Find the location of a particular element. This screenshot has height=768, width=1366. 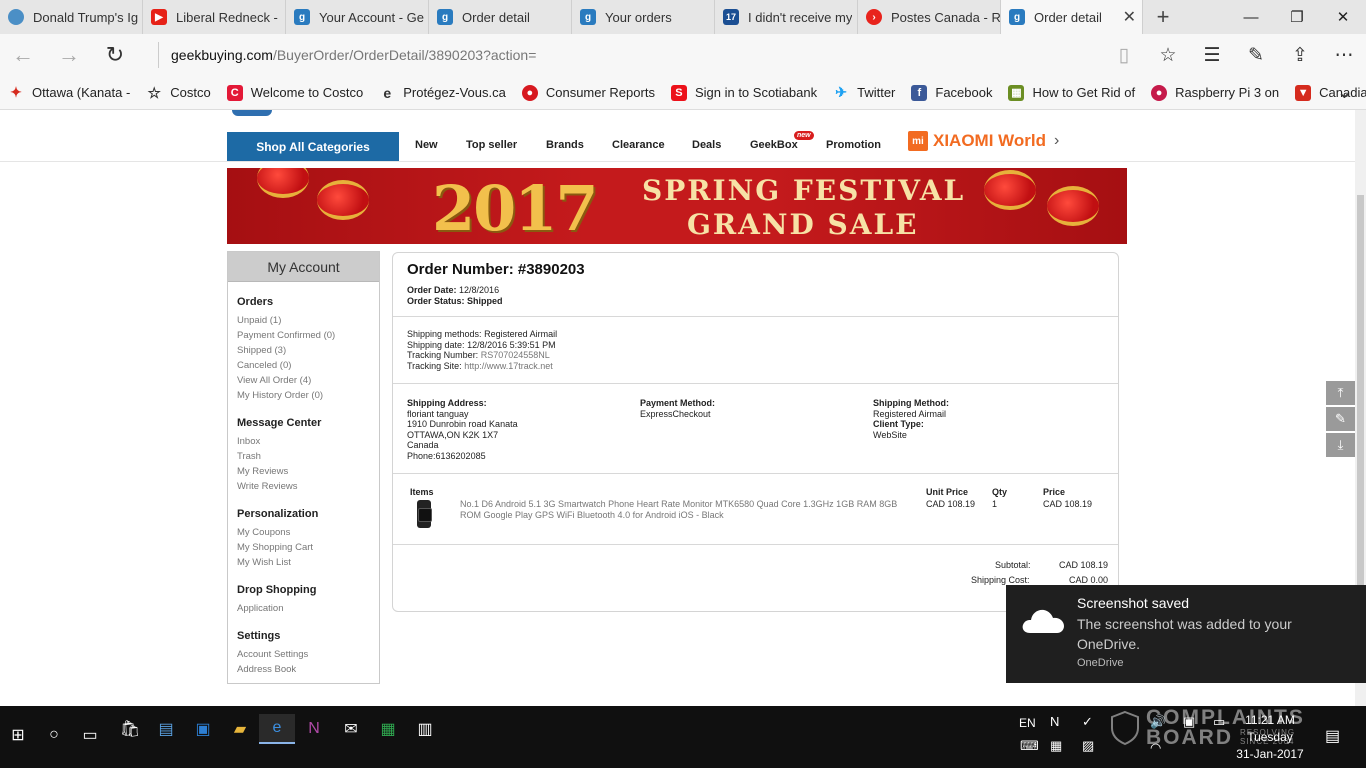

refresh-icon: ↻ is located at coordinates (115, 55).